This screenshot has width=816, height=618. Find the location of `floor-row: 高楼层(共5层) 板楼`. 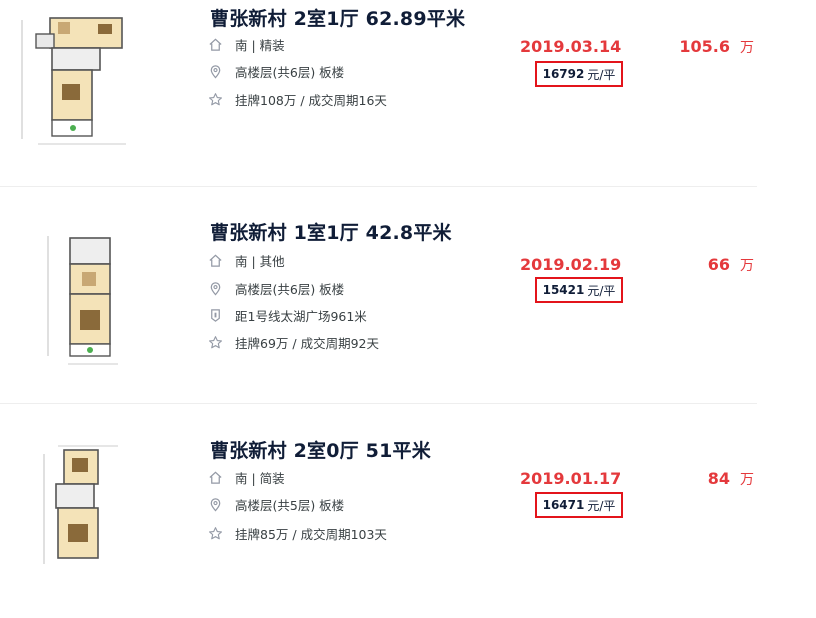

floor-row: 高楼层(共5层) 板楼 is located at coordinates (276, 504).